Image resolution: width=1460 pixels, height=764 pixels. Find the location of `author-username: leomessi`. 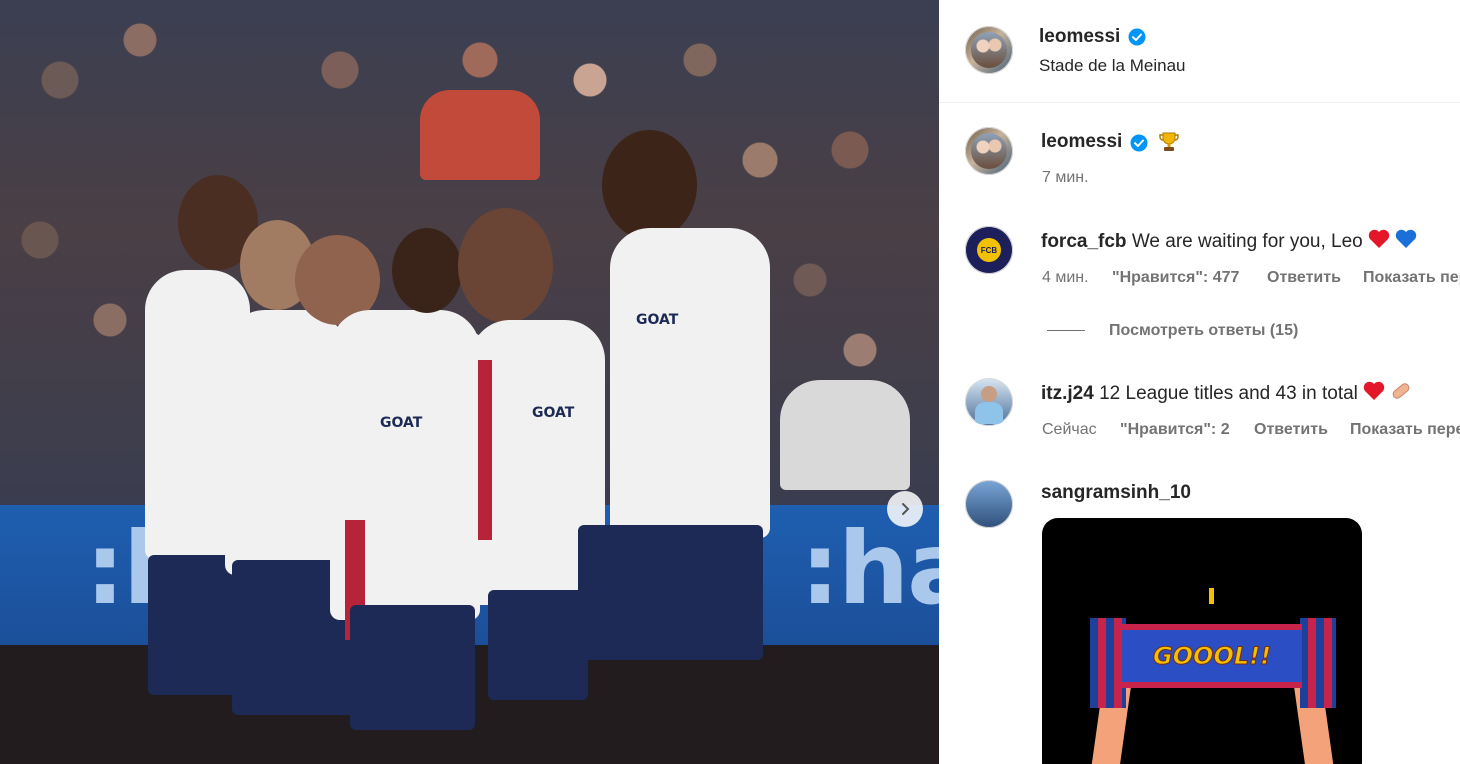

author-username: leomessi is located at coordinates (1079, 37).